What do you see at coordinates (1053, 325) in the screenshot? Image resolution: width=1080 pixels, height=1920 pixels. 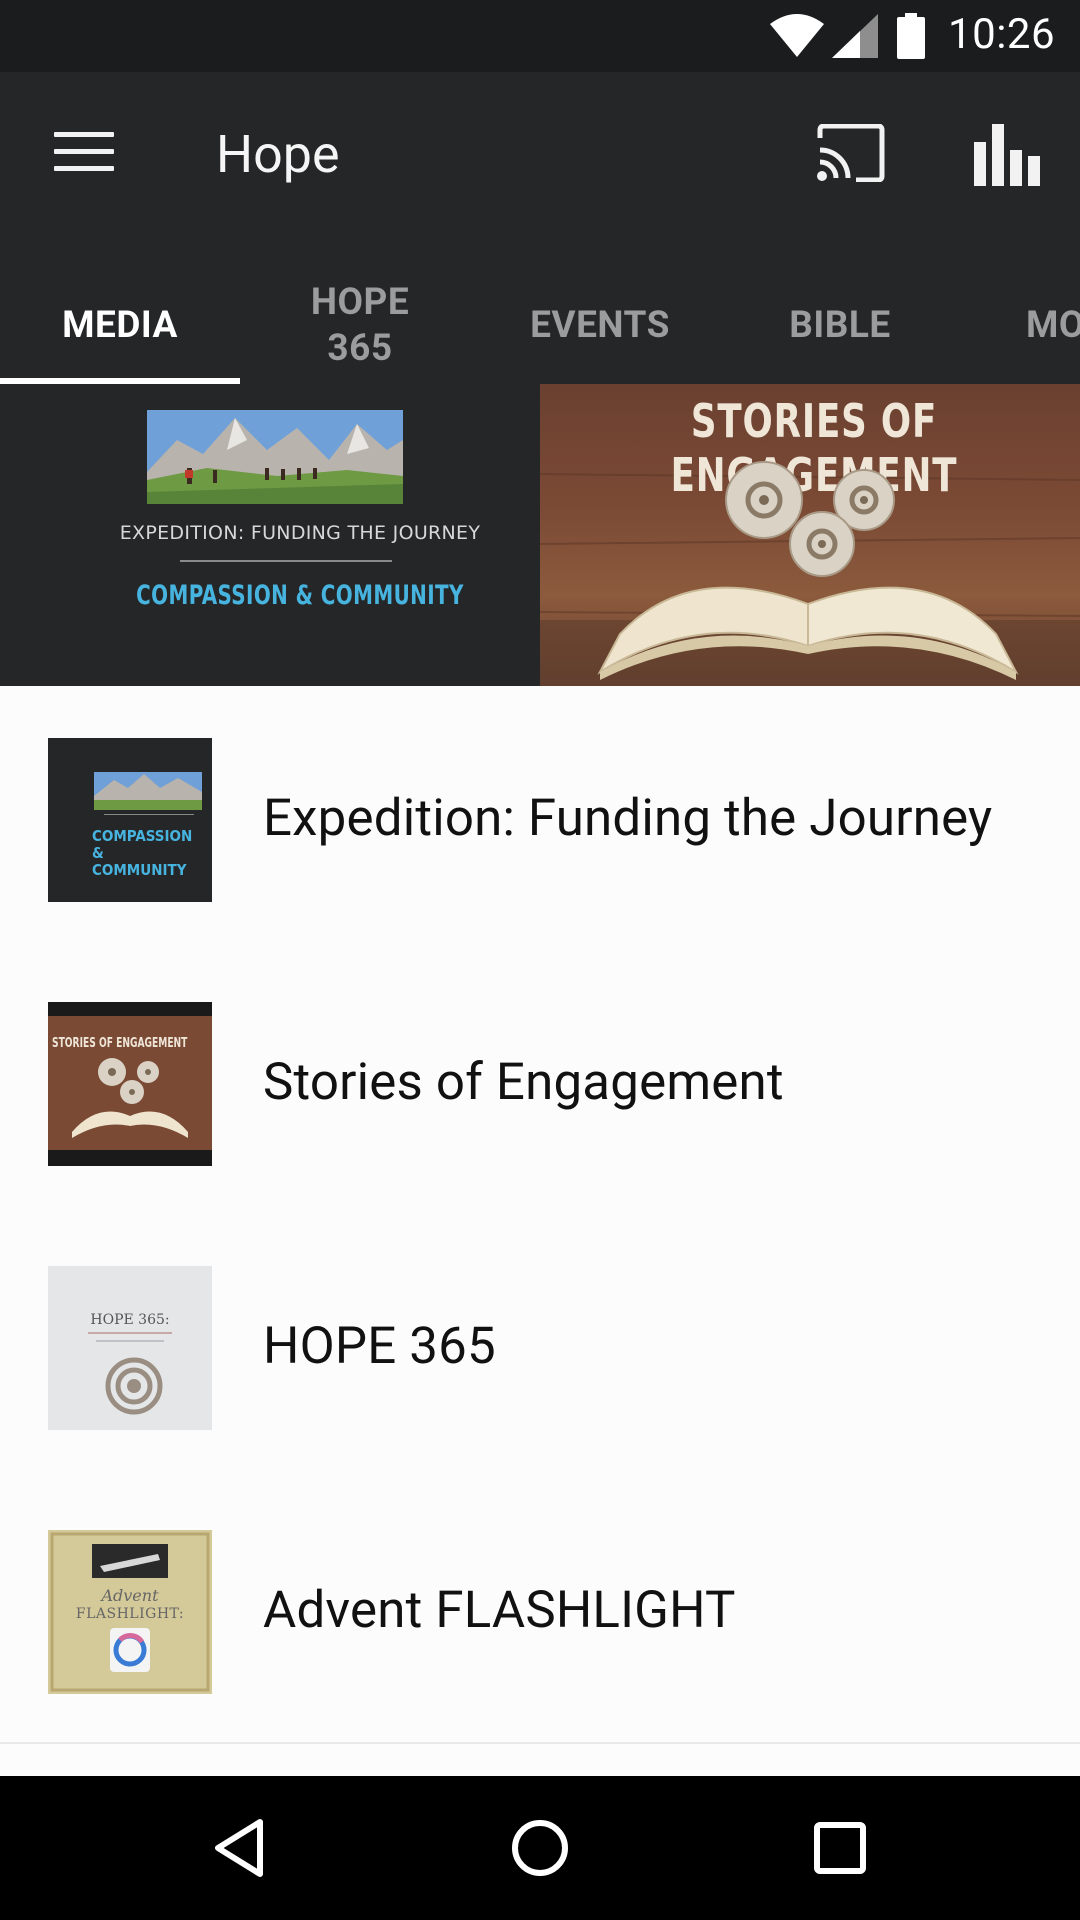 I see `tab-label: MO` at bounding box center [1053, 325].